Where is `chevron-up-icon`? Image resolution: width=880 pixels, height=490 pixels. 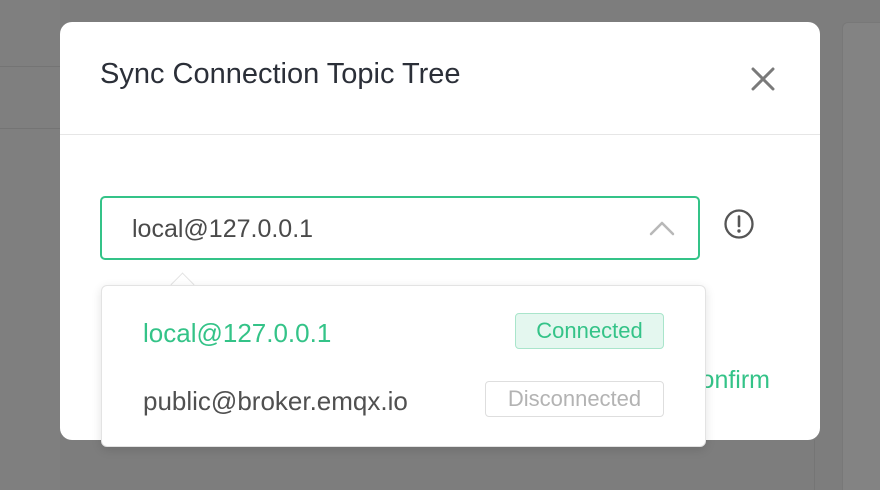 chevron-up-icon is located at coordinates (662, 228).